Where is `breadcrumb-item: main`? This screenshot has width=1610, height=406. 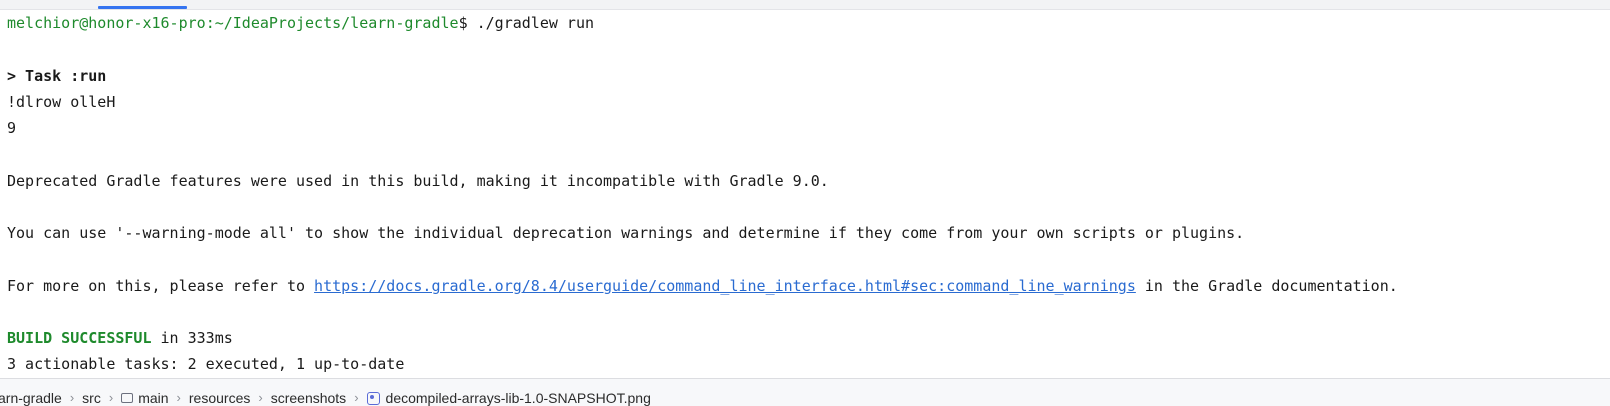 breadcrumb-item: main is located at coordinates (145, 397).